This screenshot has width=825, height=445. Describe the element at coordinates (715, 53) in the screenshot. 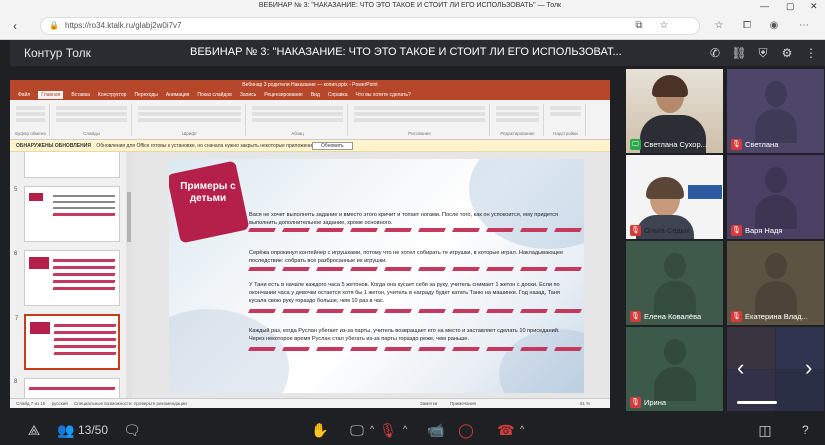

I see `phone-icon: ✆` at that location.